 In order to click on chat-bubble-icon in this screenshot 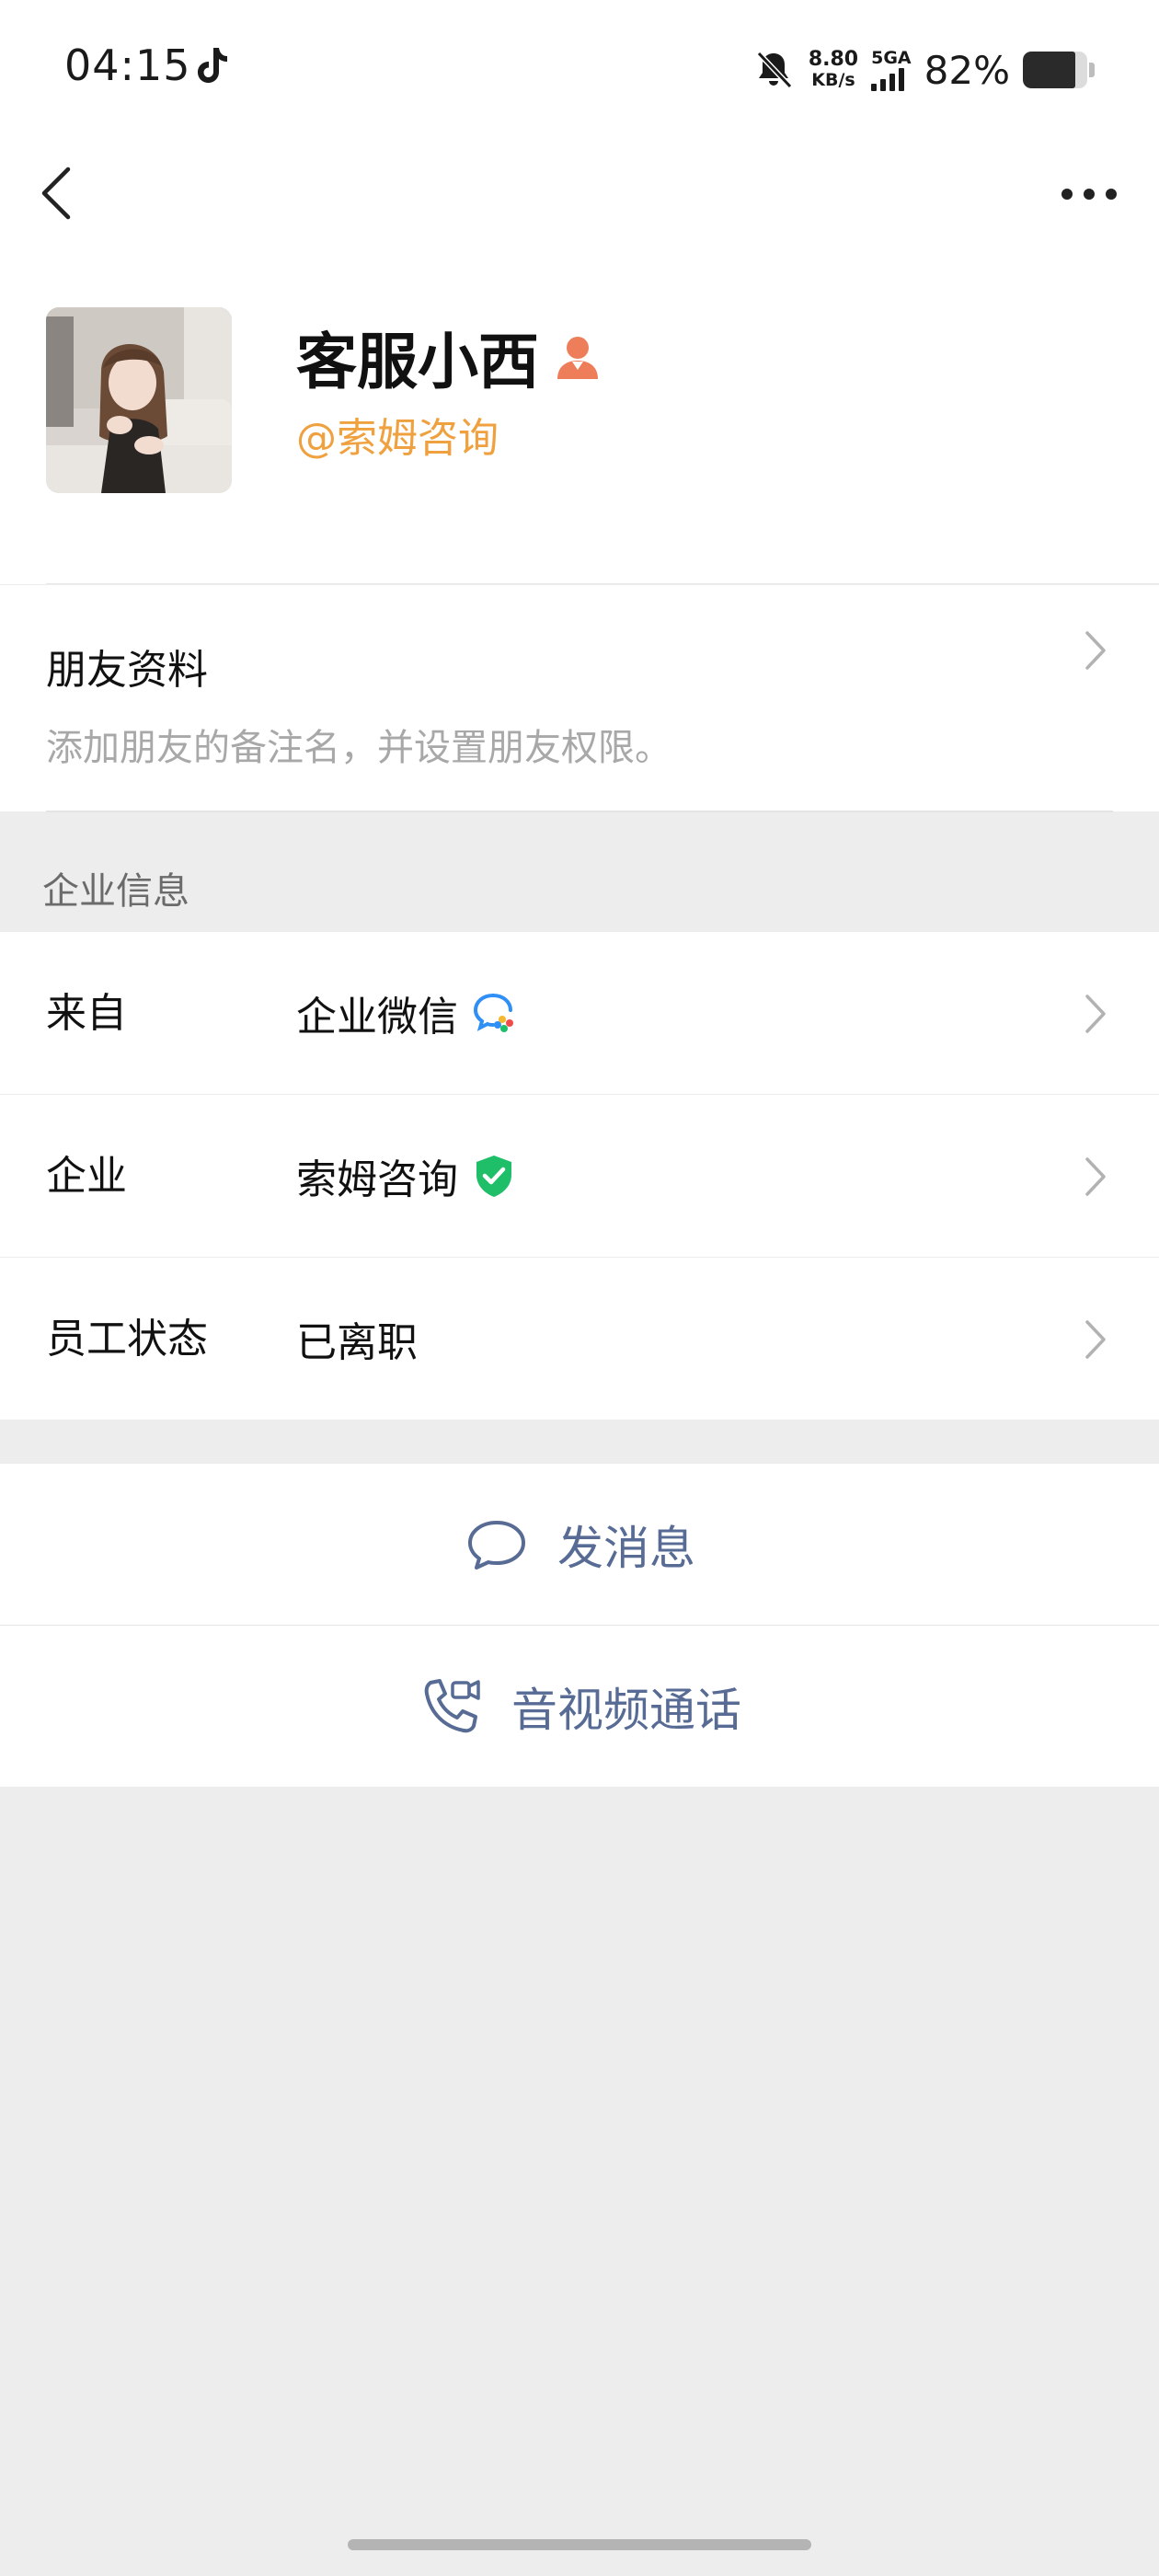, I will do `click(496, 1545)`.